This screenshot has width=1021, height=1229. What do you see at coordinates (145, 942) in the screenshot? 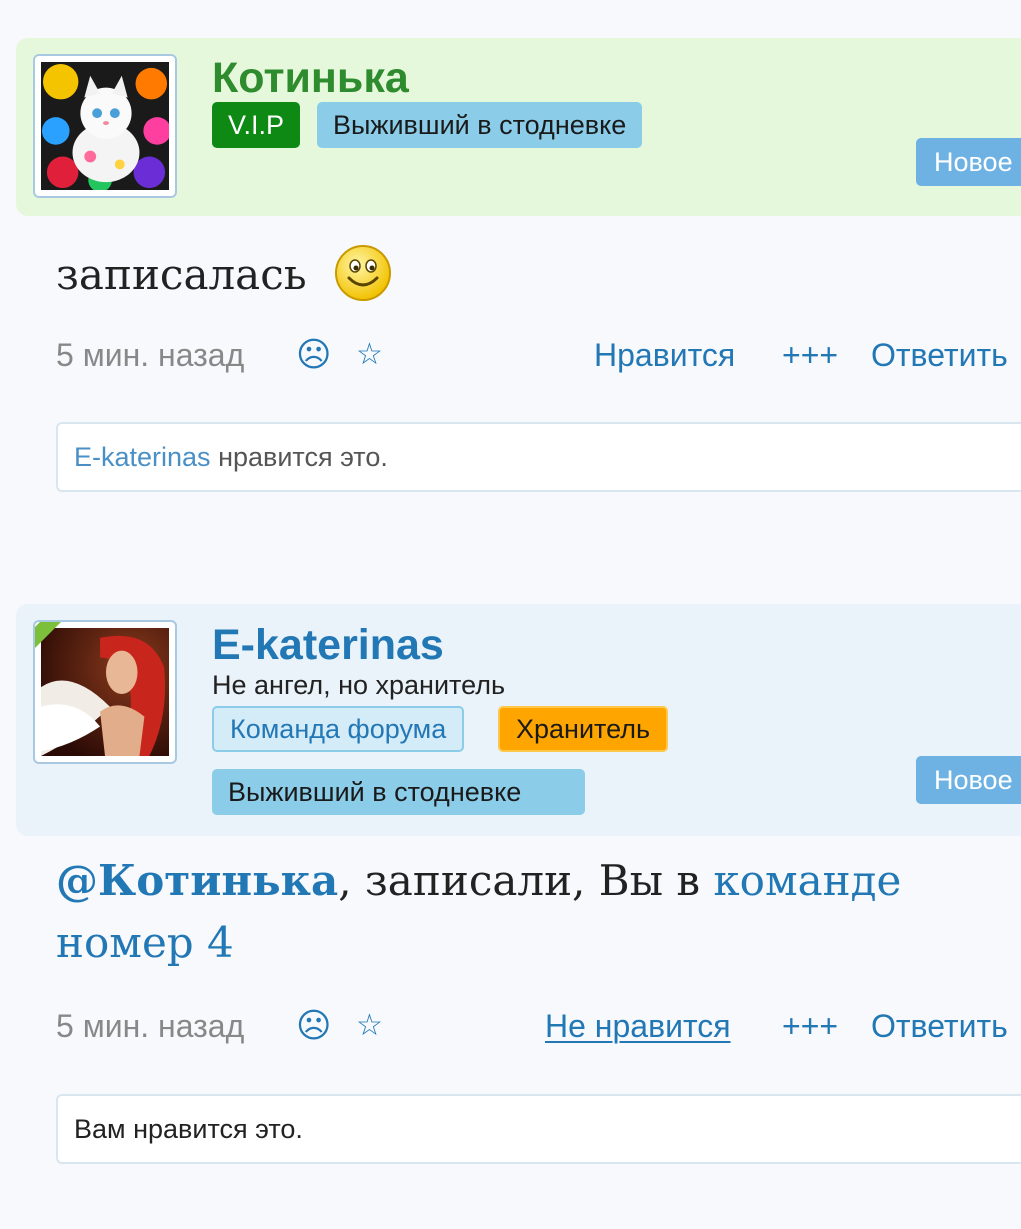
I see `team-number-link: номер 4` at bounding box center [145, 942].